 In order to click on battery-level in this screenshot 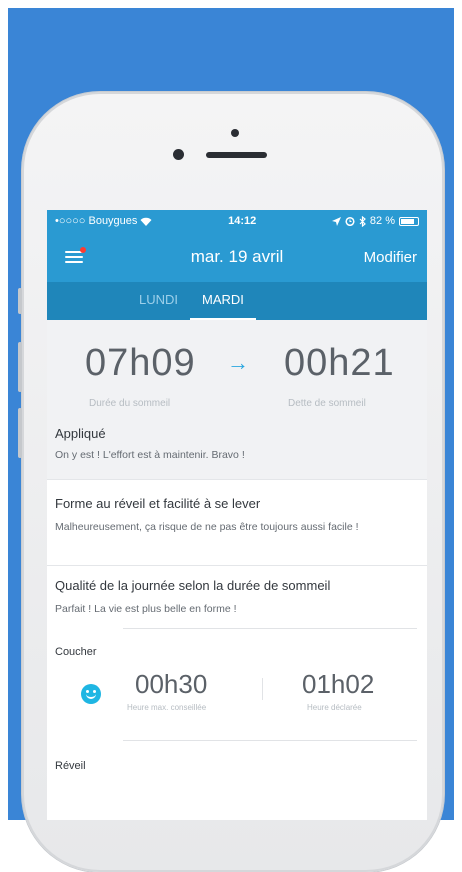, I will do `click(407, 221)`.